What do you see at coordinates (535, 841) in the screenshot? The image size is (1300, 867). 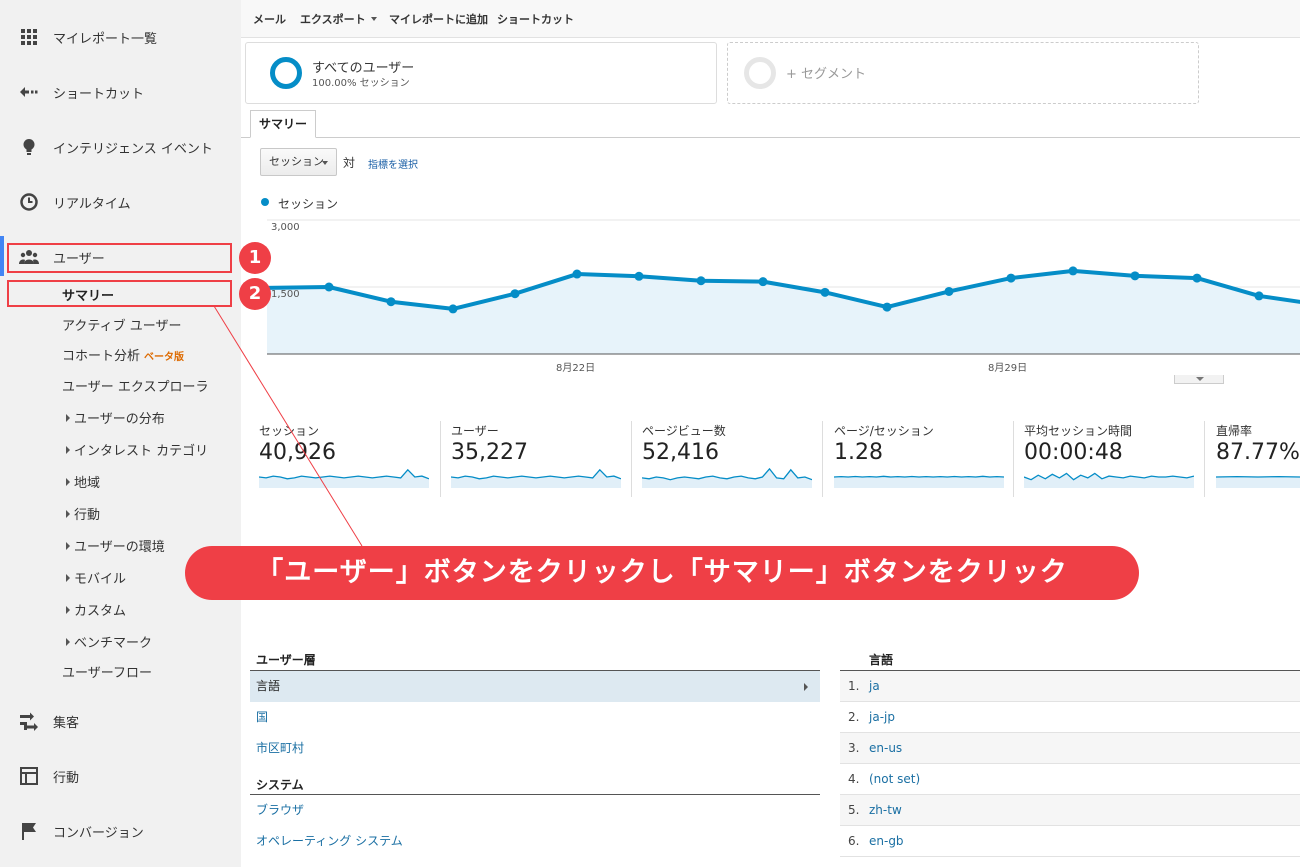 I see `dimension-os: オペレーティング システム` at bounding box center [535, 841].